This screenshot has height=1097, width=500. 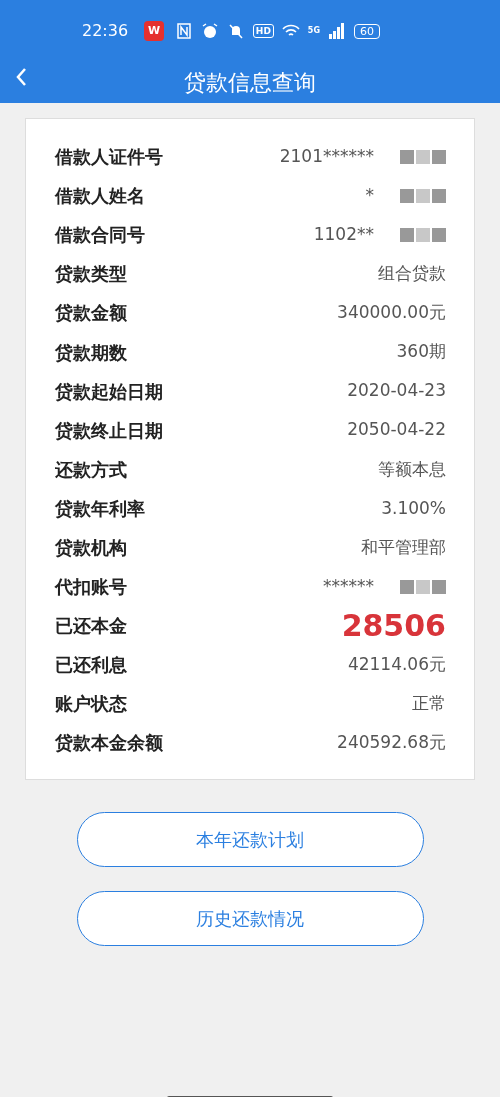 What do you see at coordinates (403, 547) in the screenshot?
I see `field-value: 和平管理部` at bounding box center [403, 547].